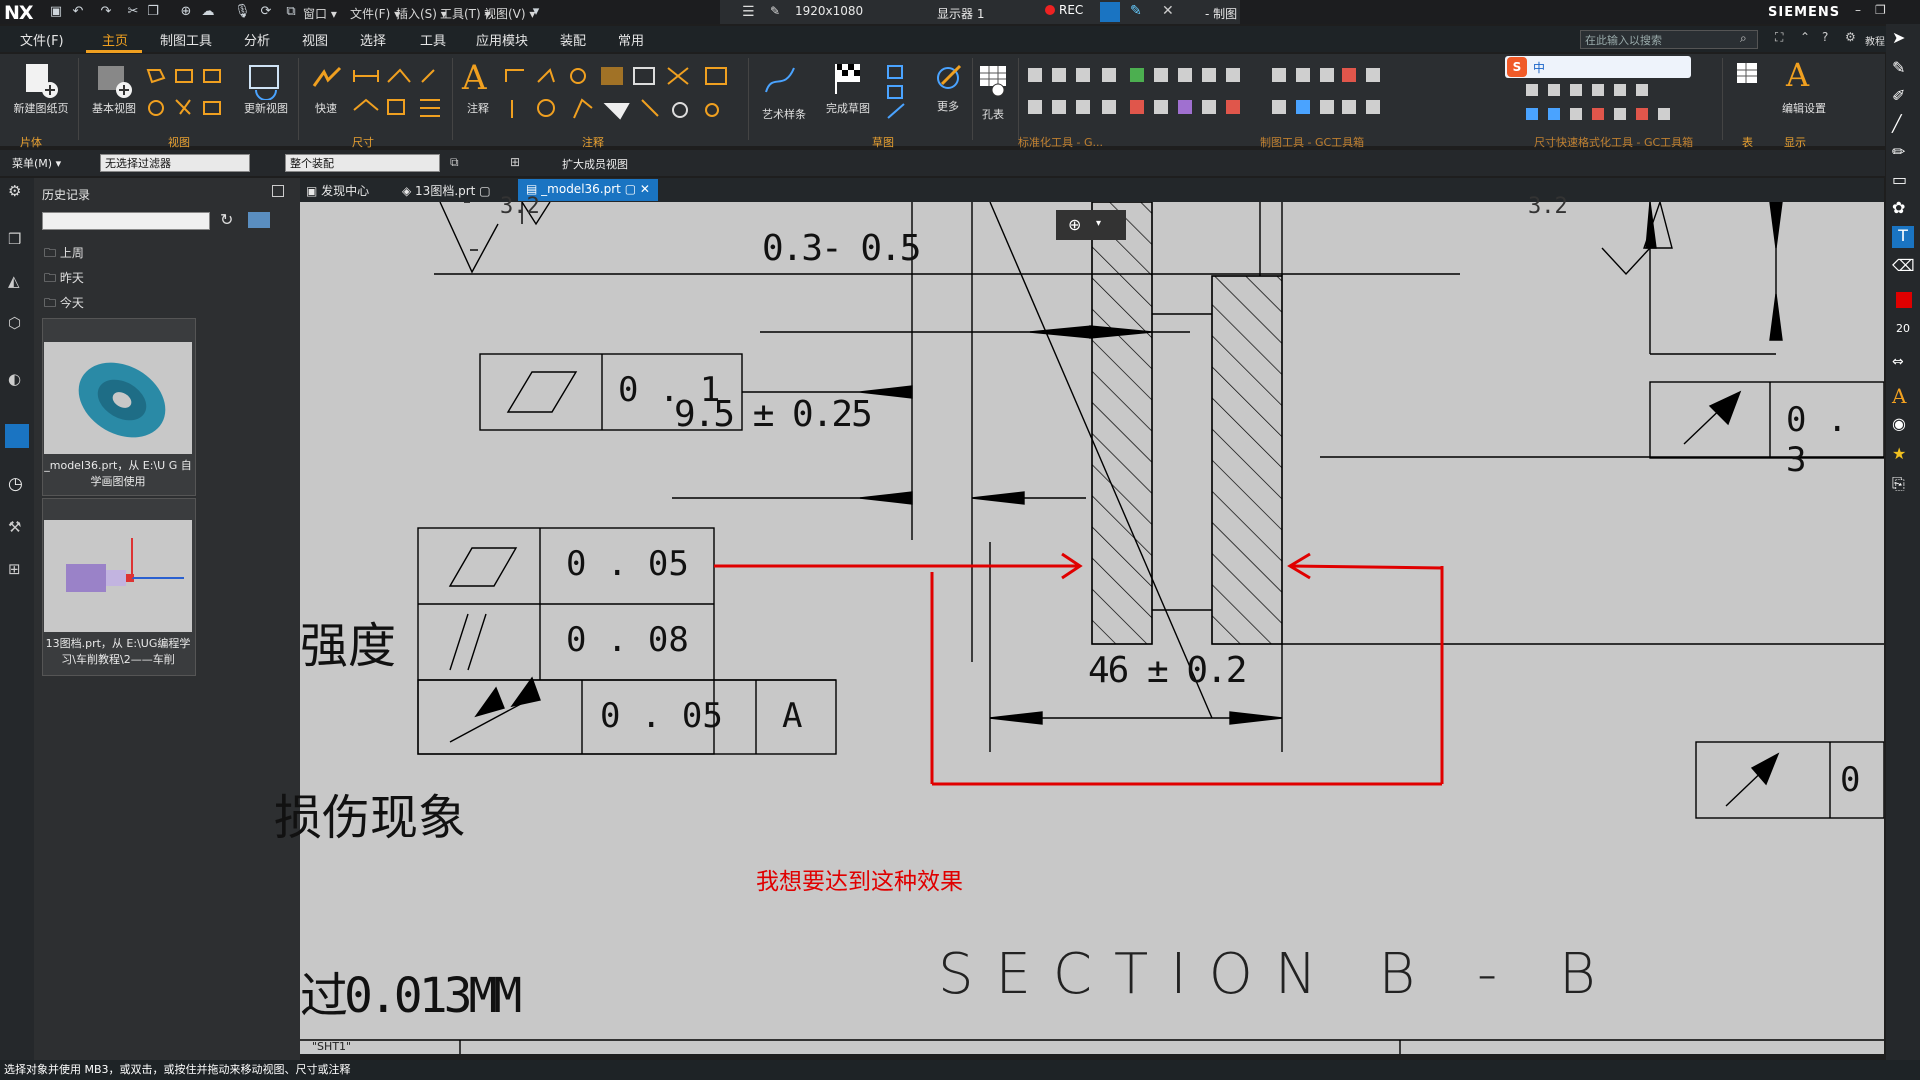 The image size is (1920, 1080). What do you see at coordinates (748, 12) in the screenshot?
I see `menu-icon: ☰` at bounding box center [748, 12].